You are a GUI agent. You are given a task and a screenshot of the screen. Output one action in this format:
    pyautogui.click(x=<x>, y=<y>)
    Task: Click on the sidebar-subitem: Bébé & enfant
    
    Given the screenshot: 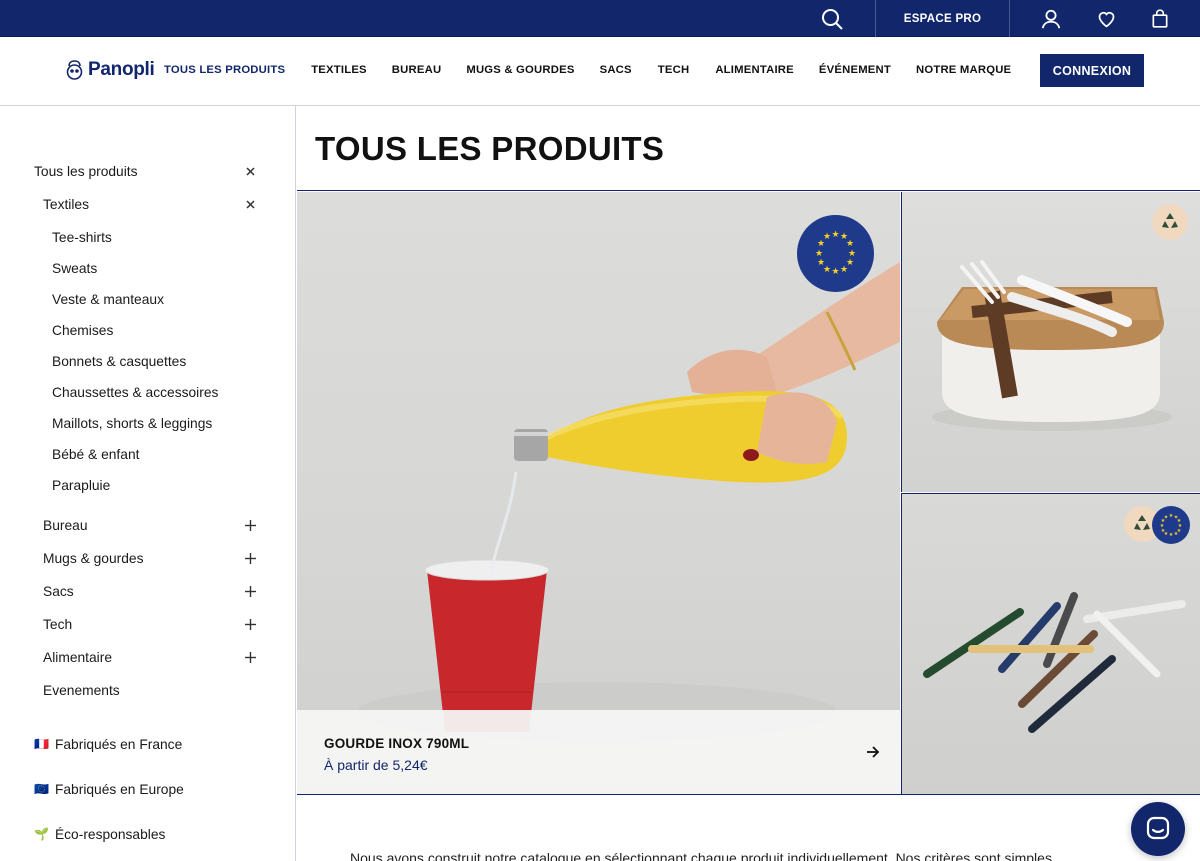 What is the action you would take?
    pyautogui.click(x=148, y=454)
    